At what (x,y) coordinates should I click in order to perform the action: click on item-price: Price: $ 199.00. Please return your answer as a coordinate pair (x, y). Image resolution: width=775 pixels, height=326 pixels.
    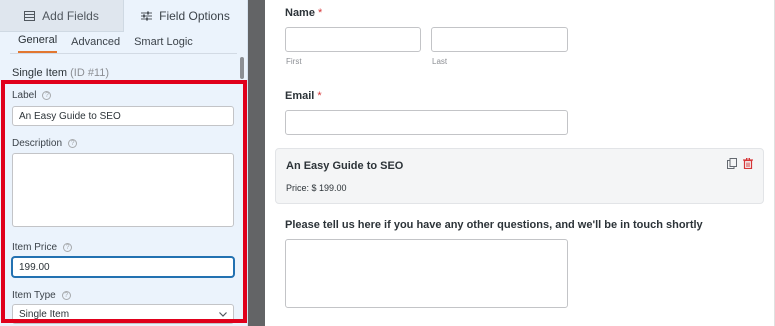
    Looking at the image, I should click on (316, 188).